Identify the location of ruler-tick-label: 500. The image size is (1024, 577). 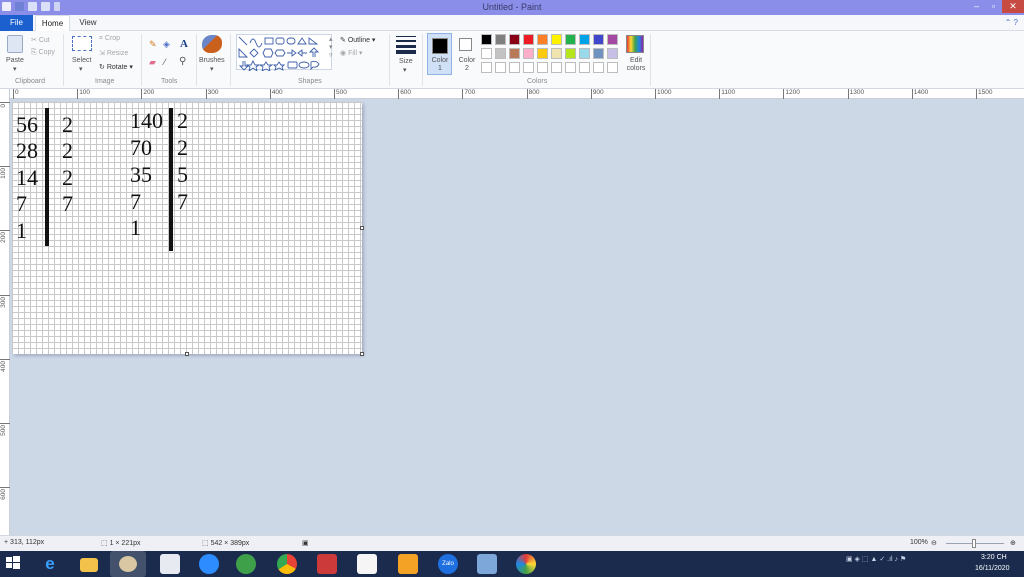
(341, 92).